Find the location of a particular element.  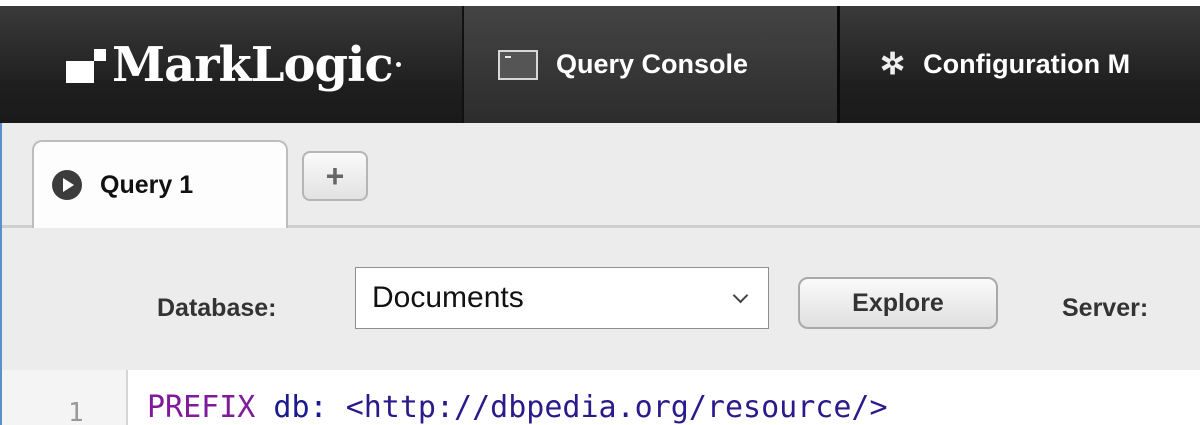

database-label: Database: is located at coordinates (217, 308).